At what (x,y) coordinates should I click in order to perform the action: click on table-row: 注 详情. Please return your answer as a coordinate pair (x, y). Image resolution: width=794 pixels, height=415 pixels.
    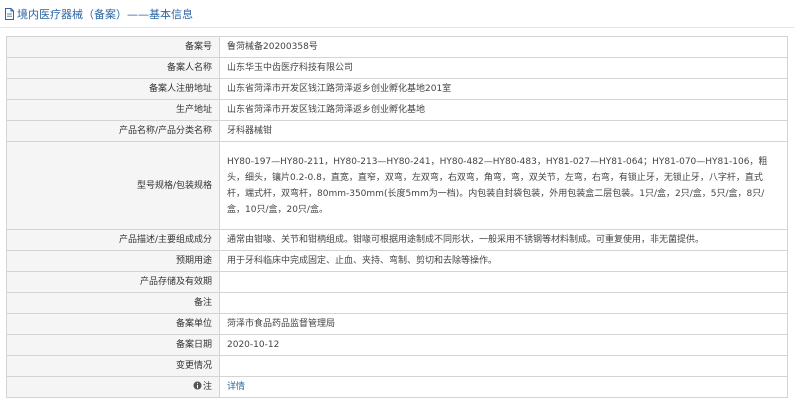
    Looking at the image, I should click on (397, 387).